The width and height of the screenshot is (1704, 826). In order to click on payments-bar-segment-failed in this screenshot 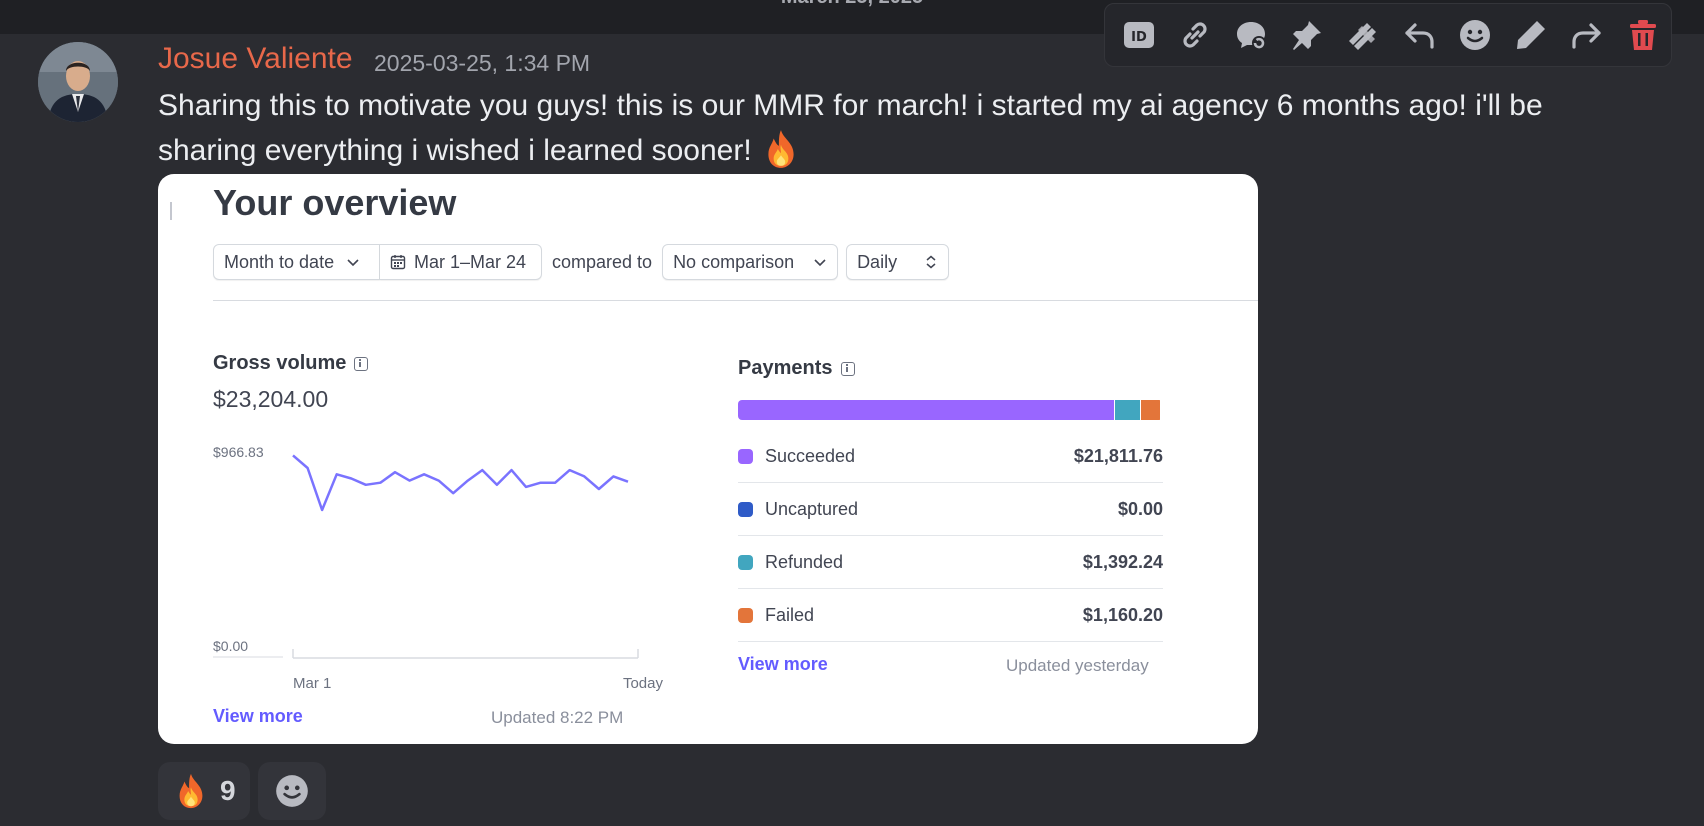, I will do `click(1150, 410)`.